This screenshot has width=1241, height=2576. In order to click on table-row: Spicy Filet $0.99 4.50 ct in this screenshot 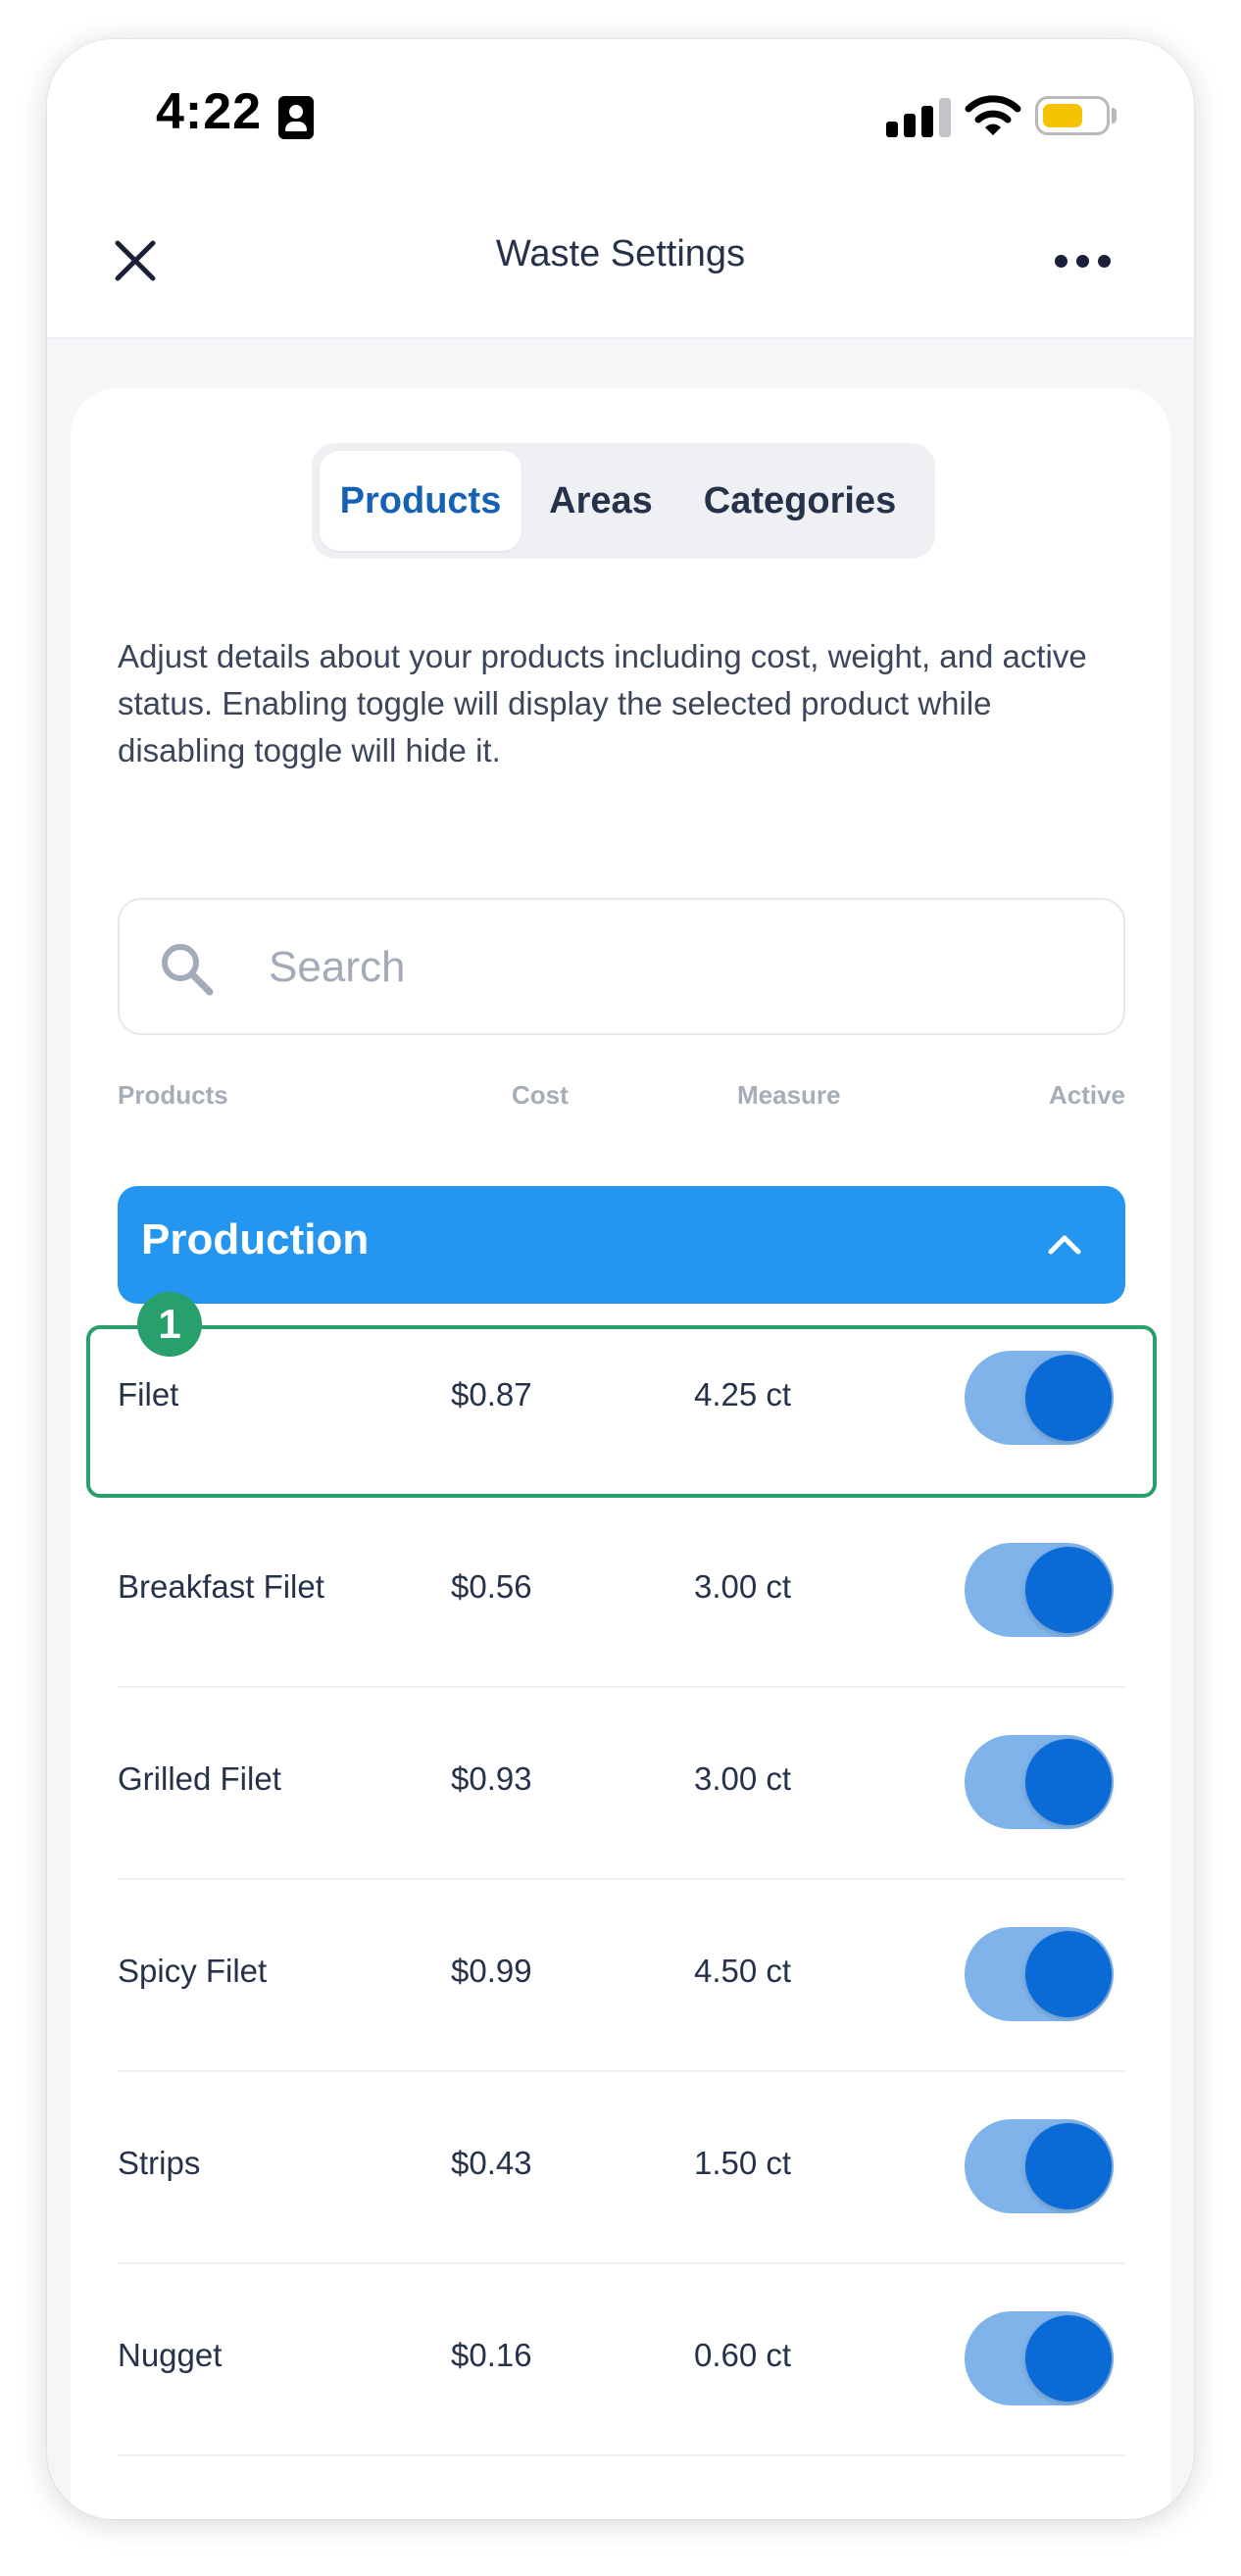, I will do `click(622, 1976)`.